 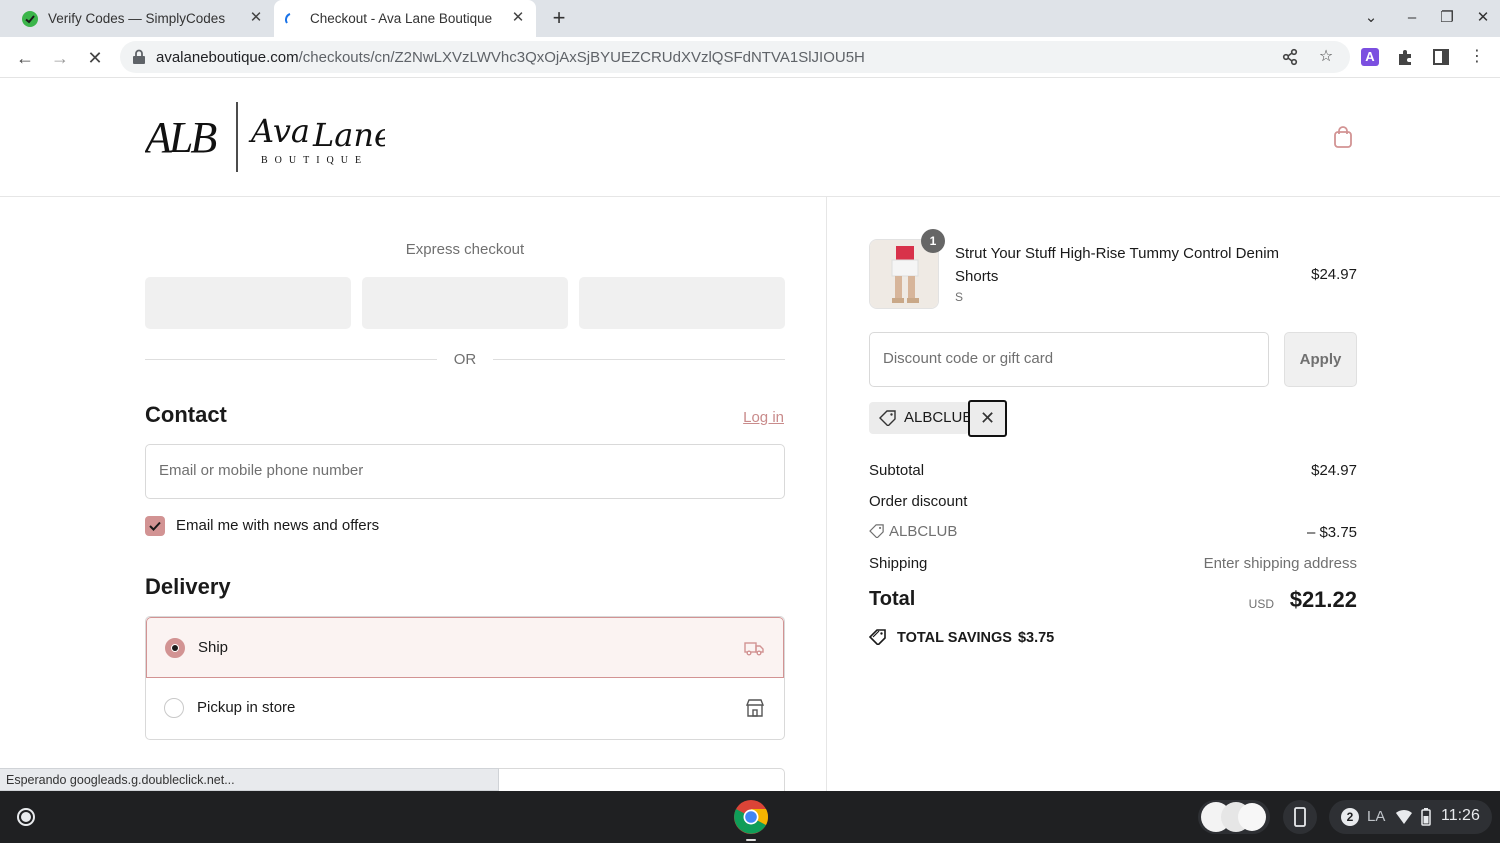 I want to click on tab-checkout: Checkout - Ava Lane Boutique ✕, so click(x=405, y=18).